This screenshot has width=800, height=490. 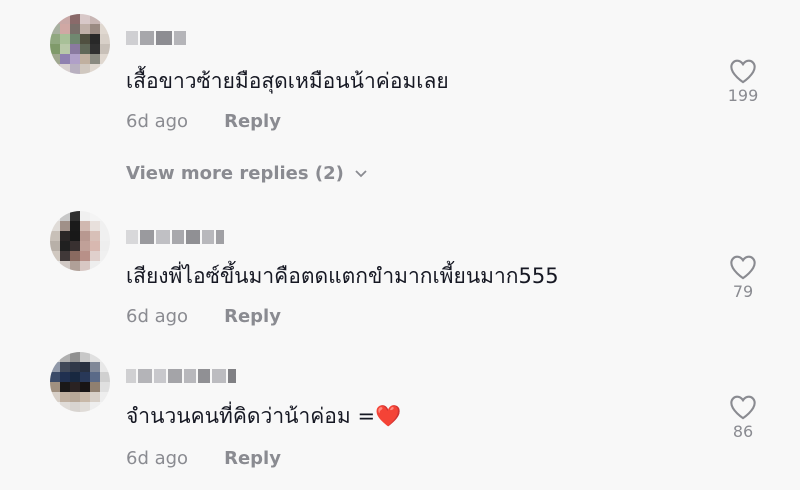 What do you see at coordinates (361, 173) in the screenshot?
I see `chevron-down-icon` at bounding box center [361, 173].